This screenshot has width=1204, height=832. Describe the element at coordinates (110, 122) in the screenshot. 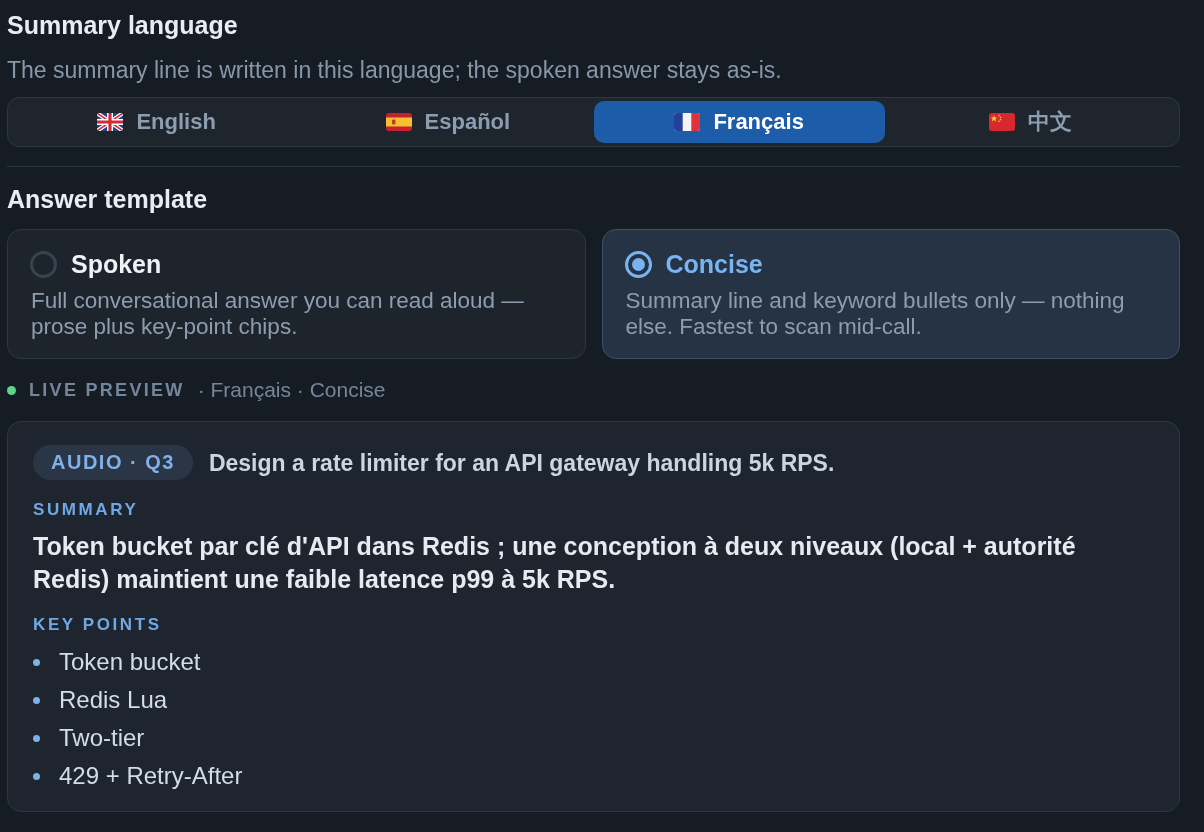

I see `british-flag-icon` at that location.